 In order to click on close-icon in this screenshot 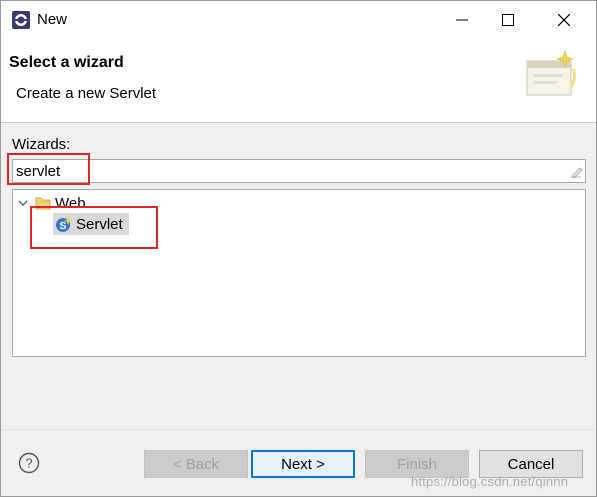, I will do `click(564, 20)`.